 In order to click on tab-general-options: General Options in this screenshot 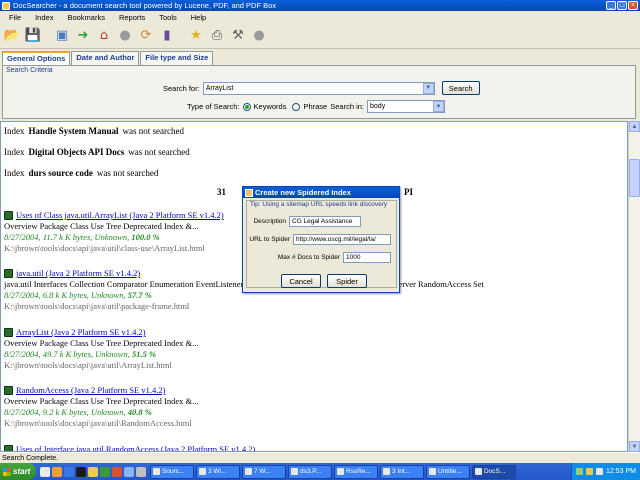, I will do `click(36, 58)`.